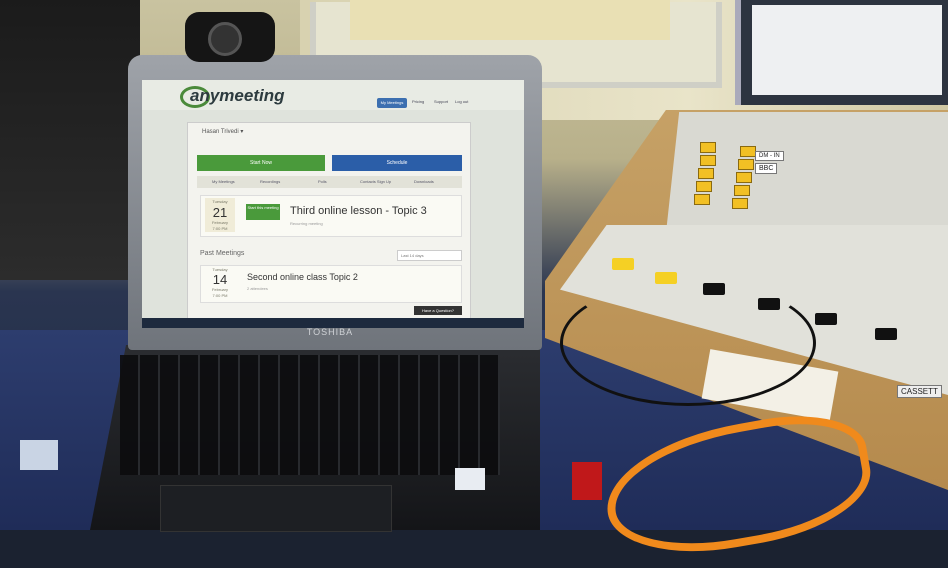 This screenshot has width=948, height=568. I want to click on audio-cable, so click(688, 343).